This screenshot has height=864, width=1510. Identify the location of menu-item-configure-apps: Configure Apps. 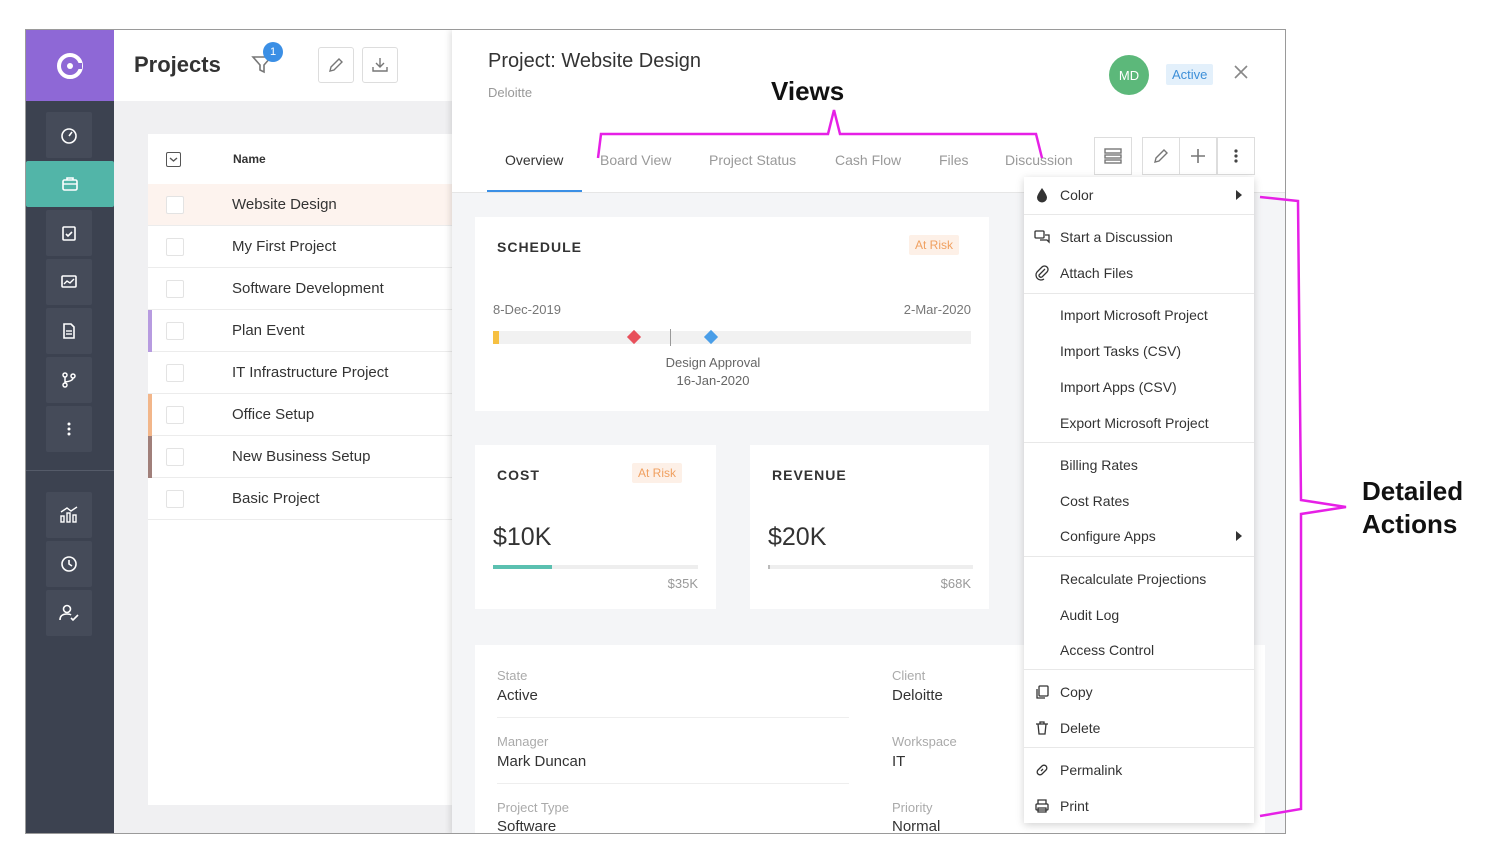
(1139, 536).